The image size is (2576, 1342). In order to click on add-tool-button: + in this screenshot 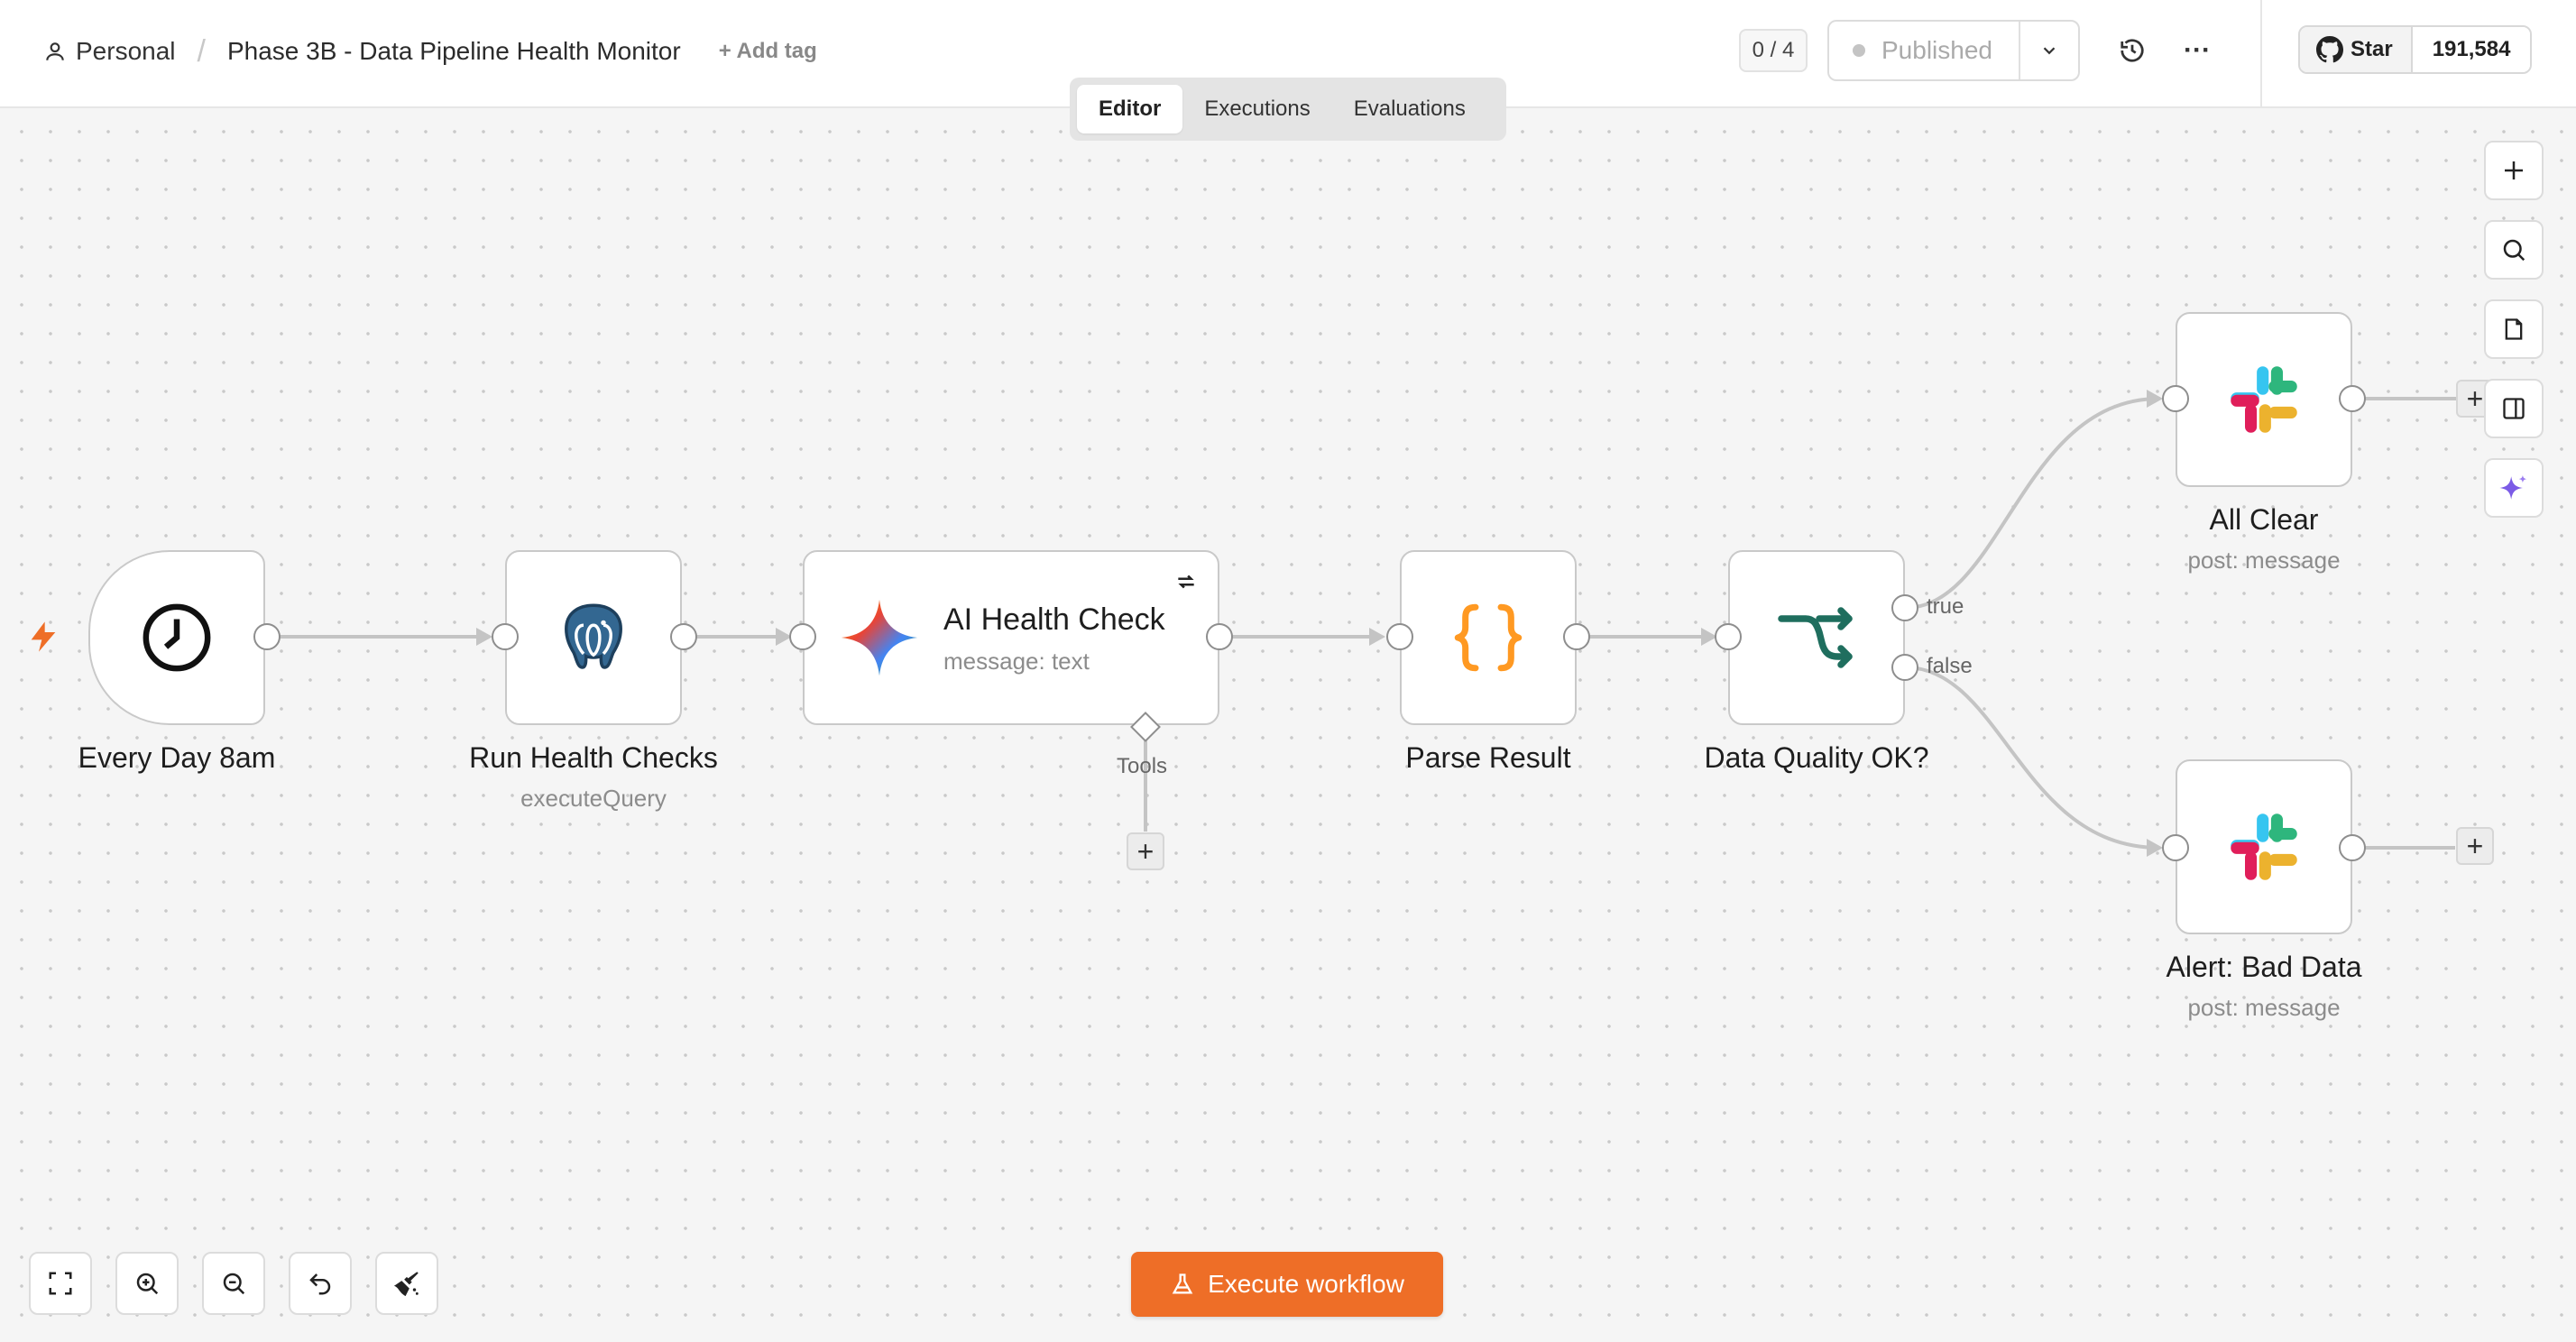, I will do `click(1145, 851)`.